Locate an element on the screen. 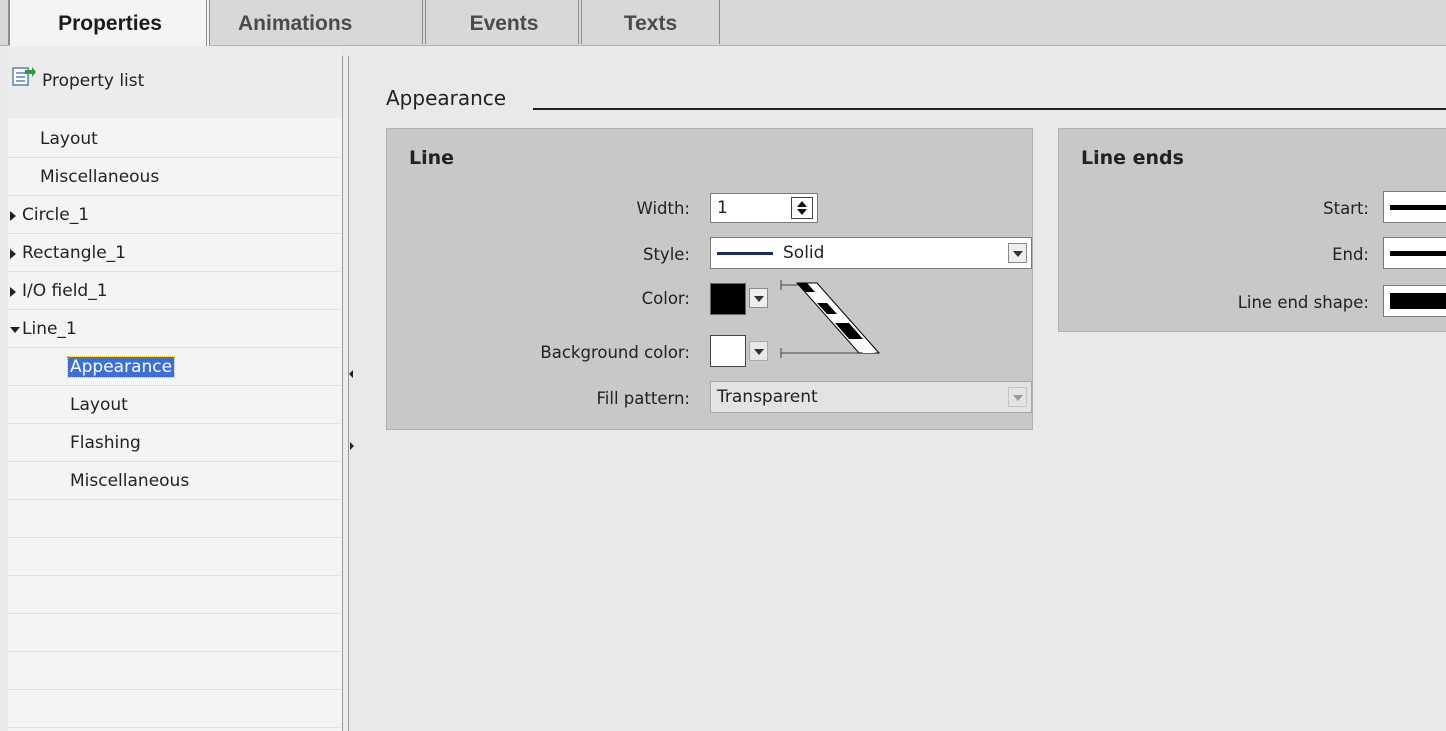 The image size is (1446, 731). style-label: Style: is located at coordinates (666, 254).